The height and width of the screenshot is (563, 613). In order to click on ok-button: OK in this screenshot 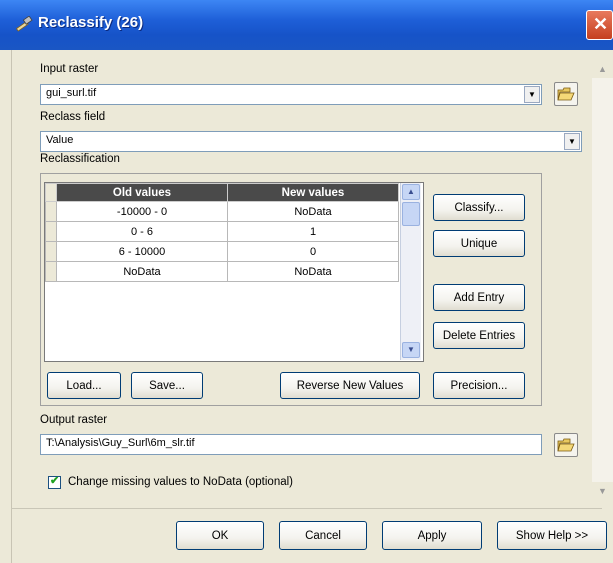, I will do `click(220, 535)`.